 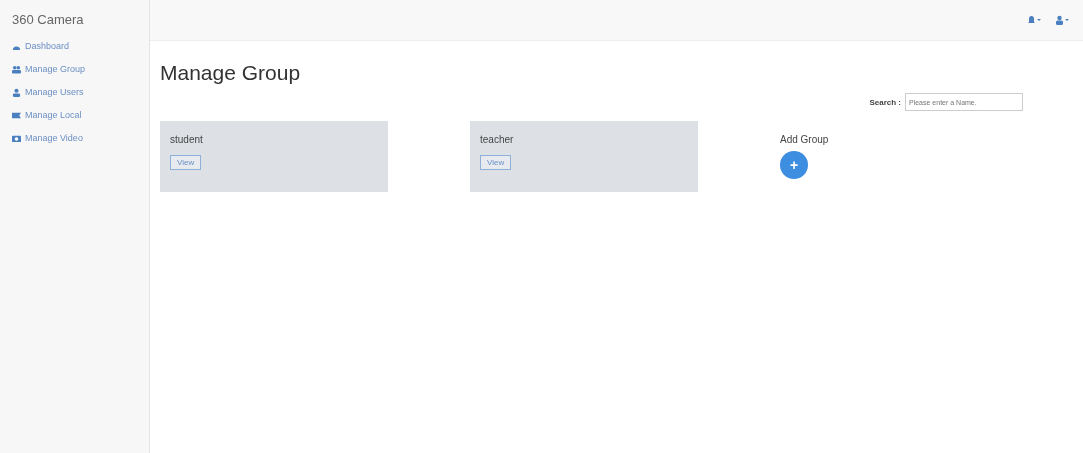 I want to click on notifications-button, so click(x=1034, y=20).